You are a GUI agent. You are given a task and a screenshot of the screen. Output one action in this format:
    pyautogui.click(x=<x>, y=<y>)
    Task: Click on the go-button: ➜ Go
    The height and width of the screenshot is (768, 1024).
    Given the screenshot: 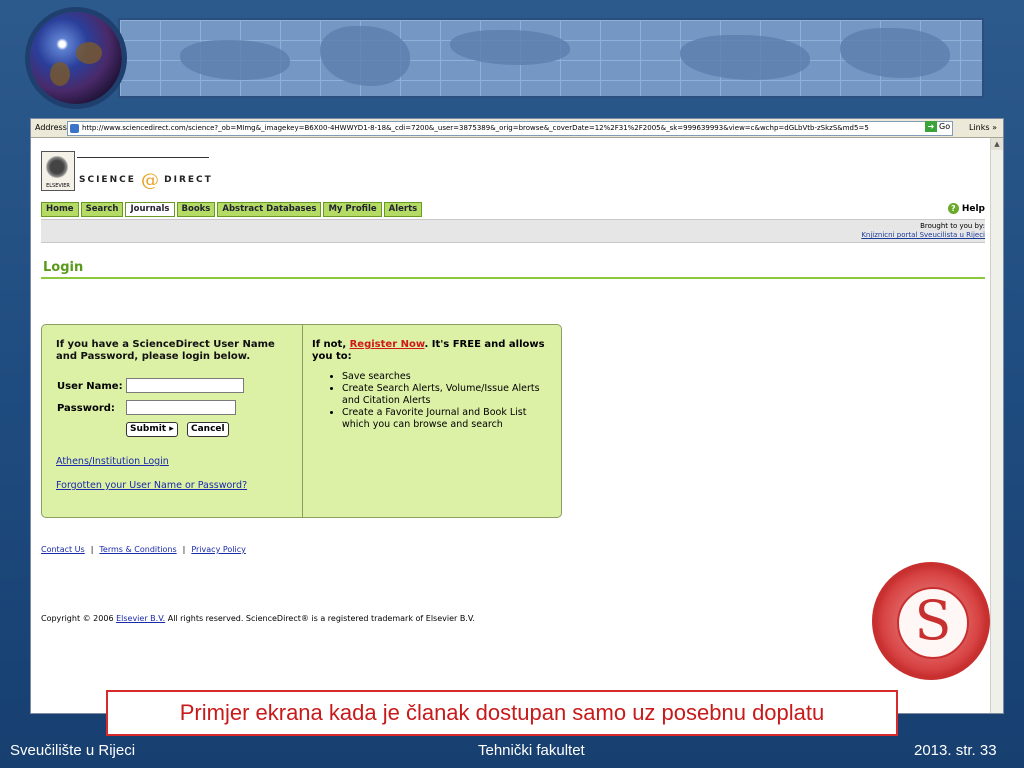 What is the action you would take?
    pyautogui.click(x=937, y=126)
    